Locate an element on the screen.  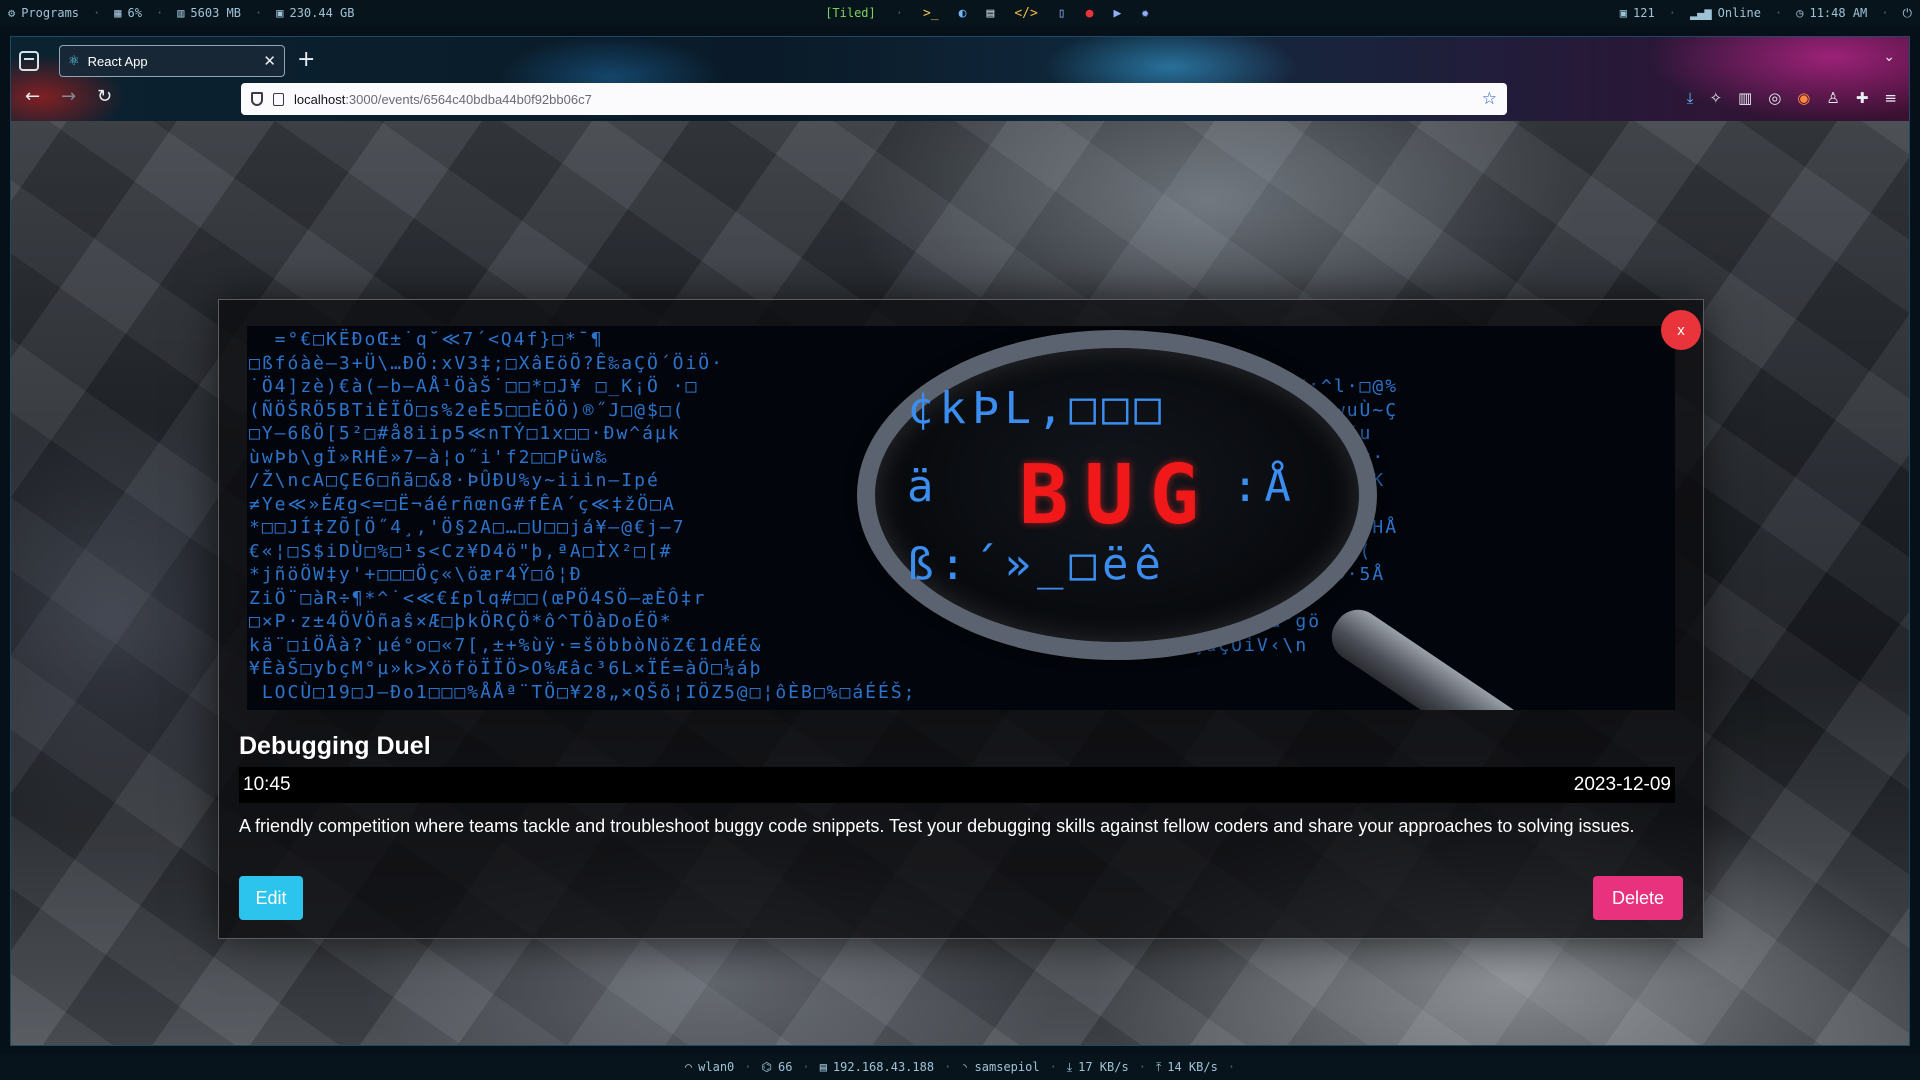
sidebar-icon: ▥ is located at coordinates (1745, 98).